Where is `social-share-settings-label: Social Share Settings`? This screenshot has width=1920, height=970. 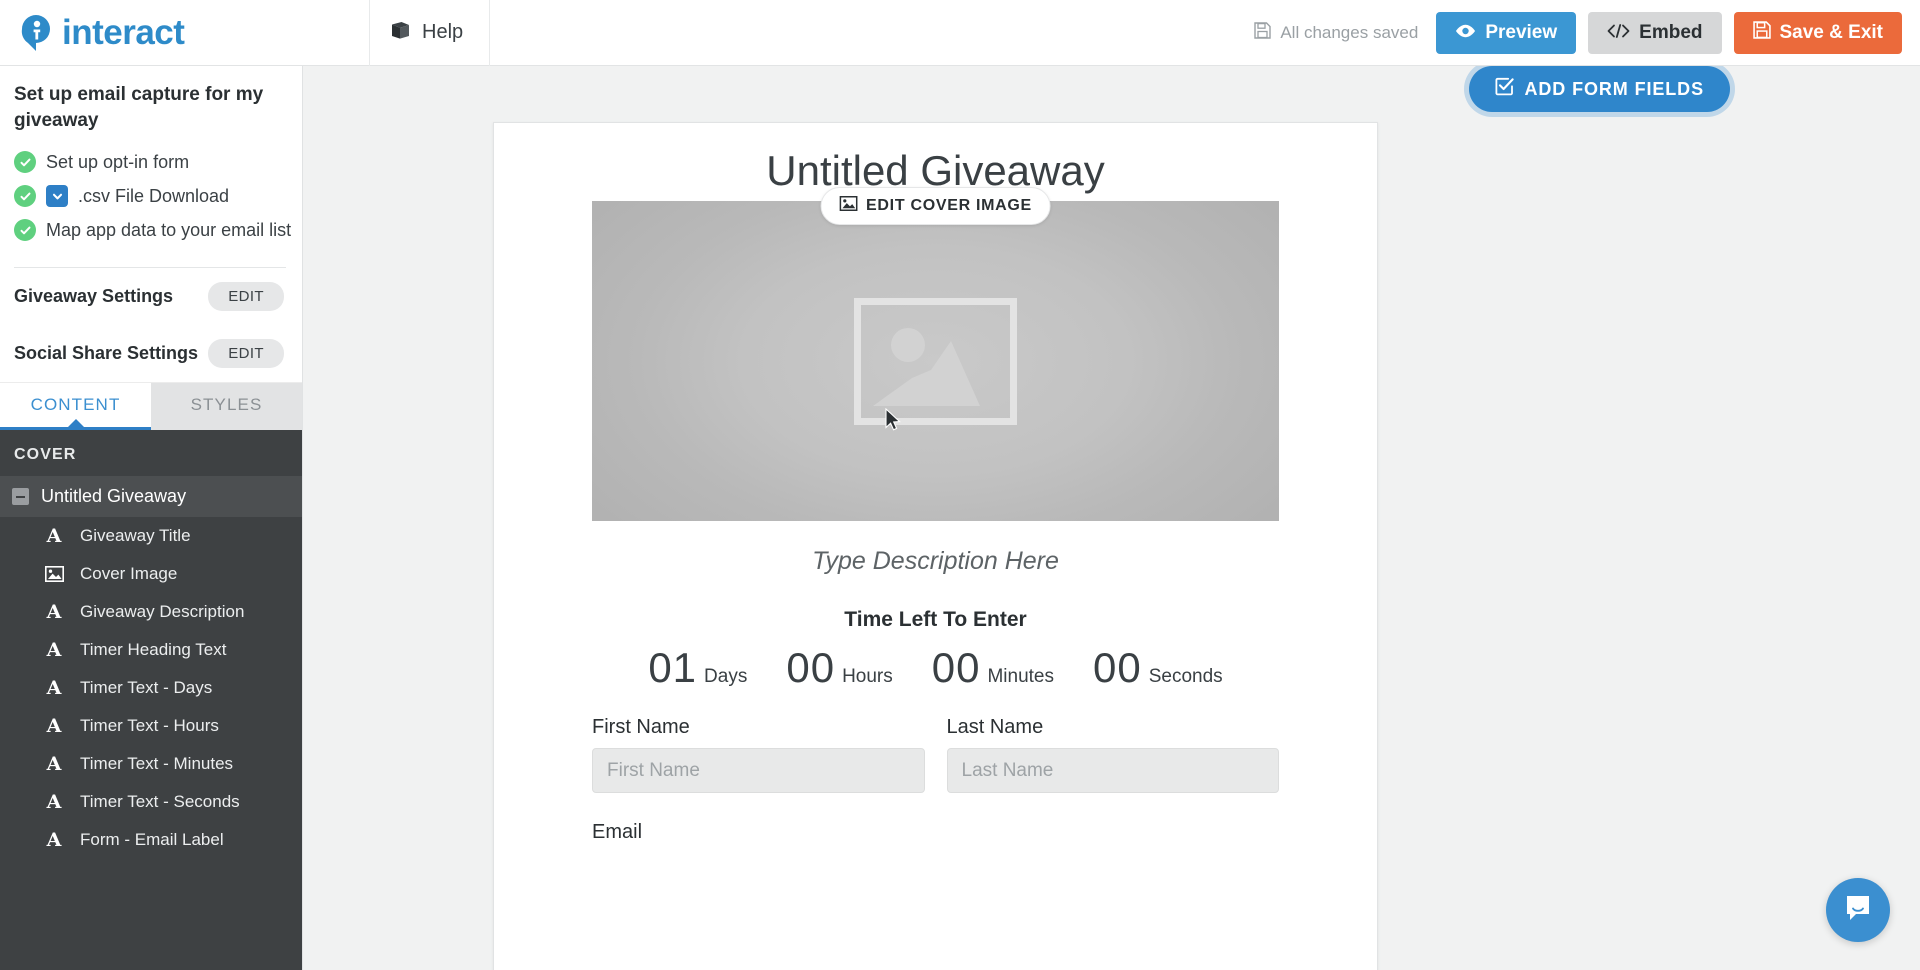 social-share-settings-label: Social Share Settings is located at coordinates (106, 353).